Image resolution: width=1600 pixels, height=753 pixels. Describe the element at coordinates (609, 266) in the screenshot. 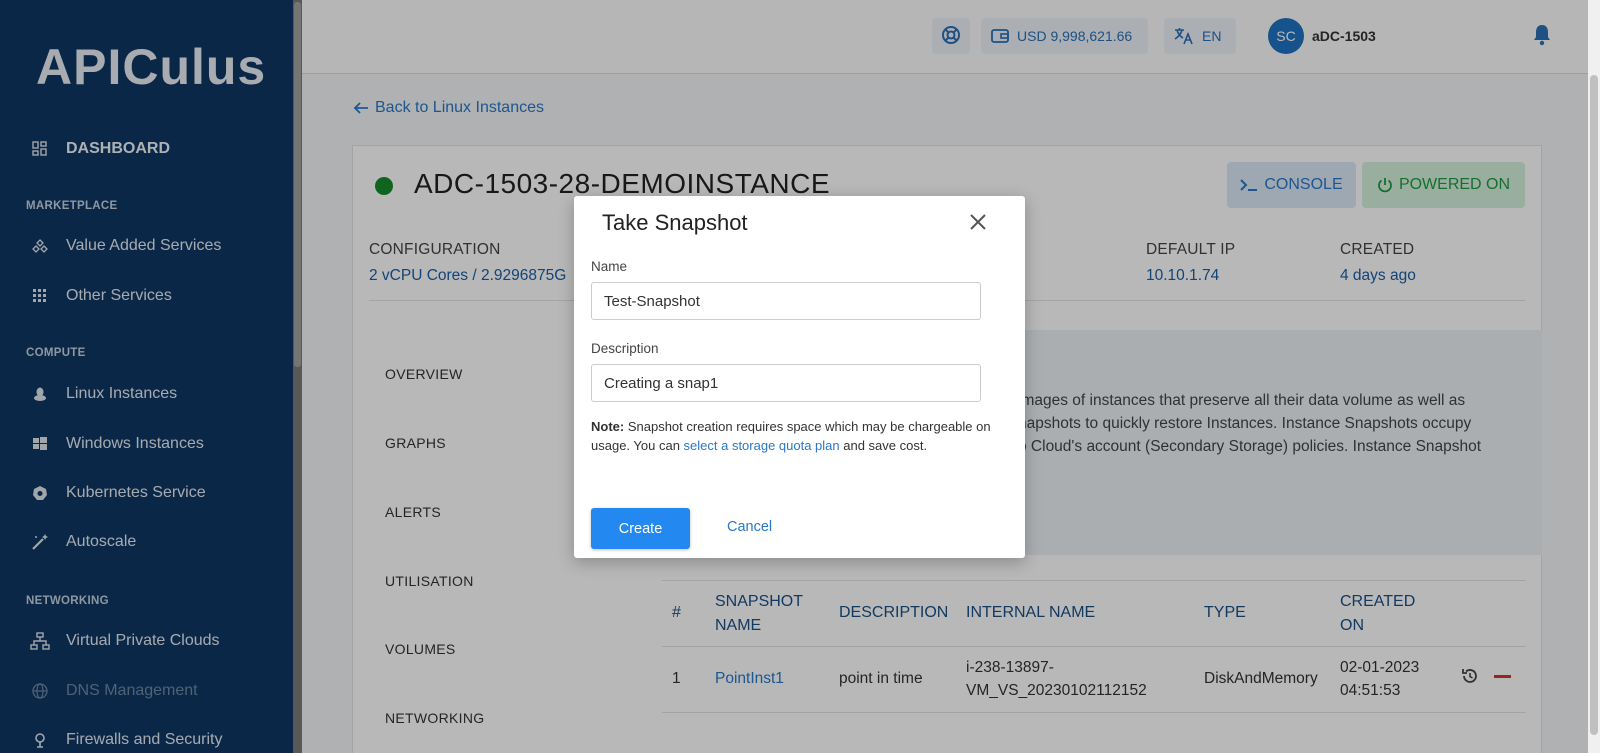

I see `name-label: Name` at that location.